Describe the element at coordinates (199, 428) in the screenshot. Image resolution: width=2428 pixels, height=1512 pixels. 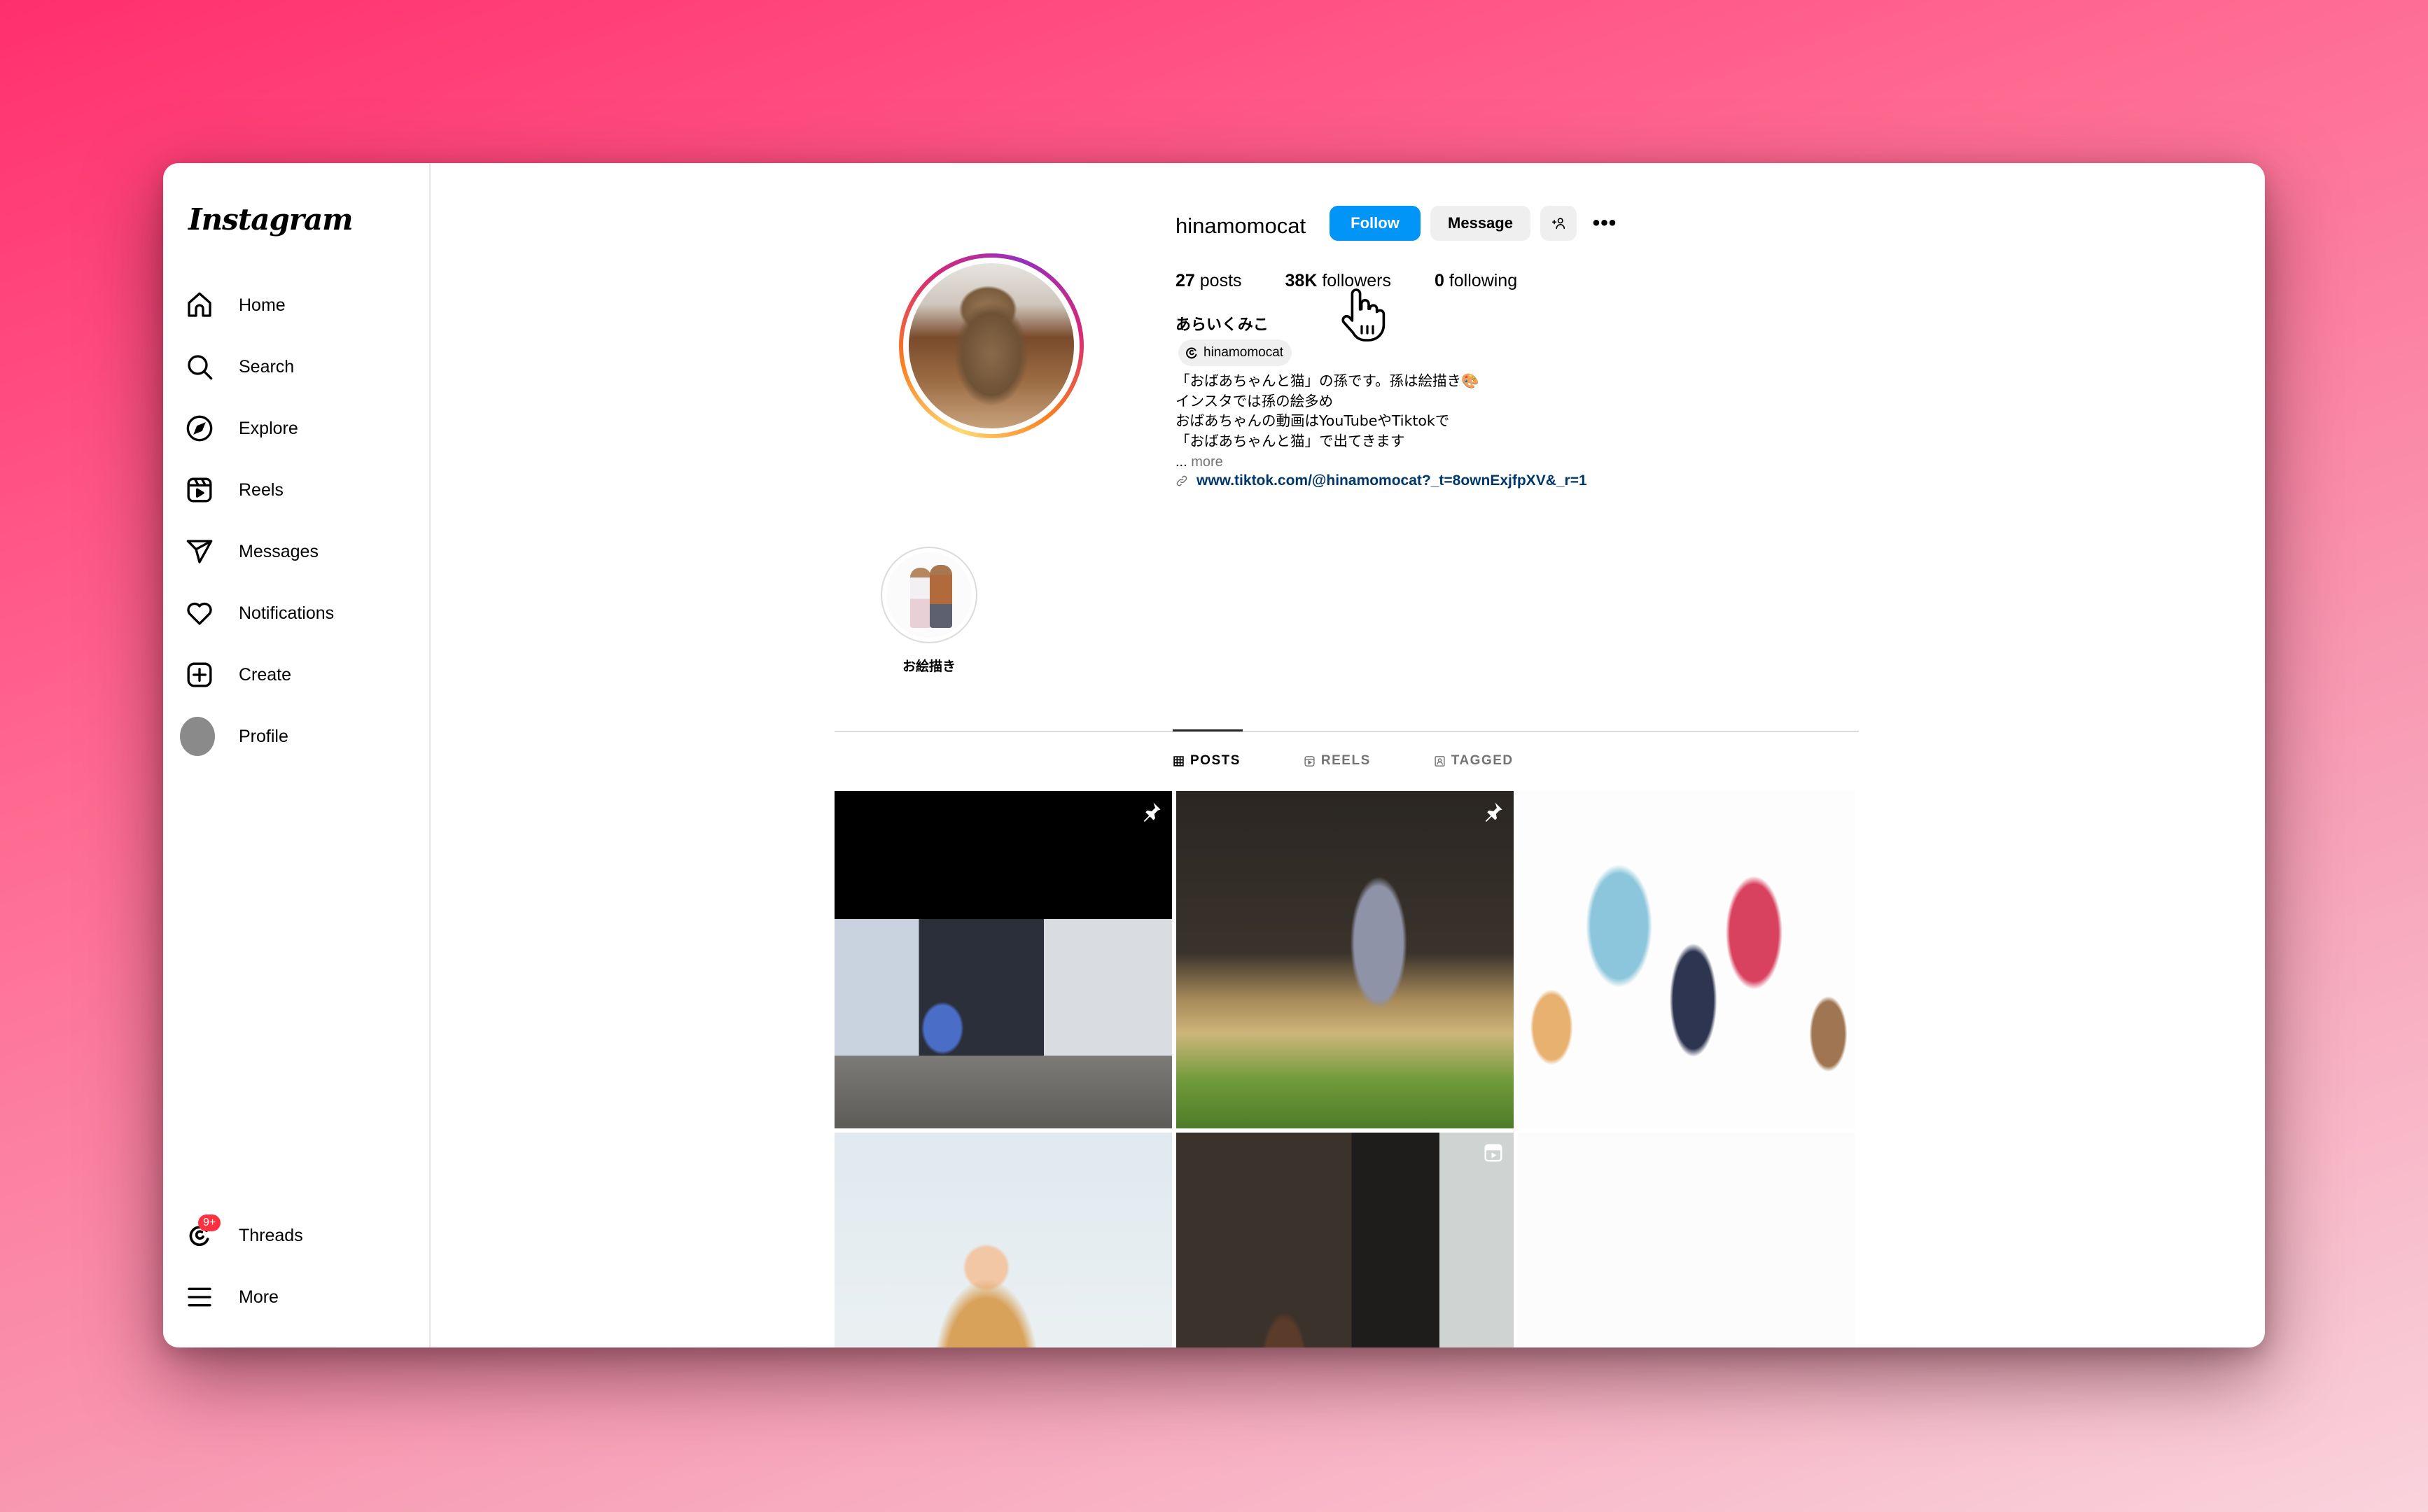
I see `compass-icon` at that location.